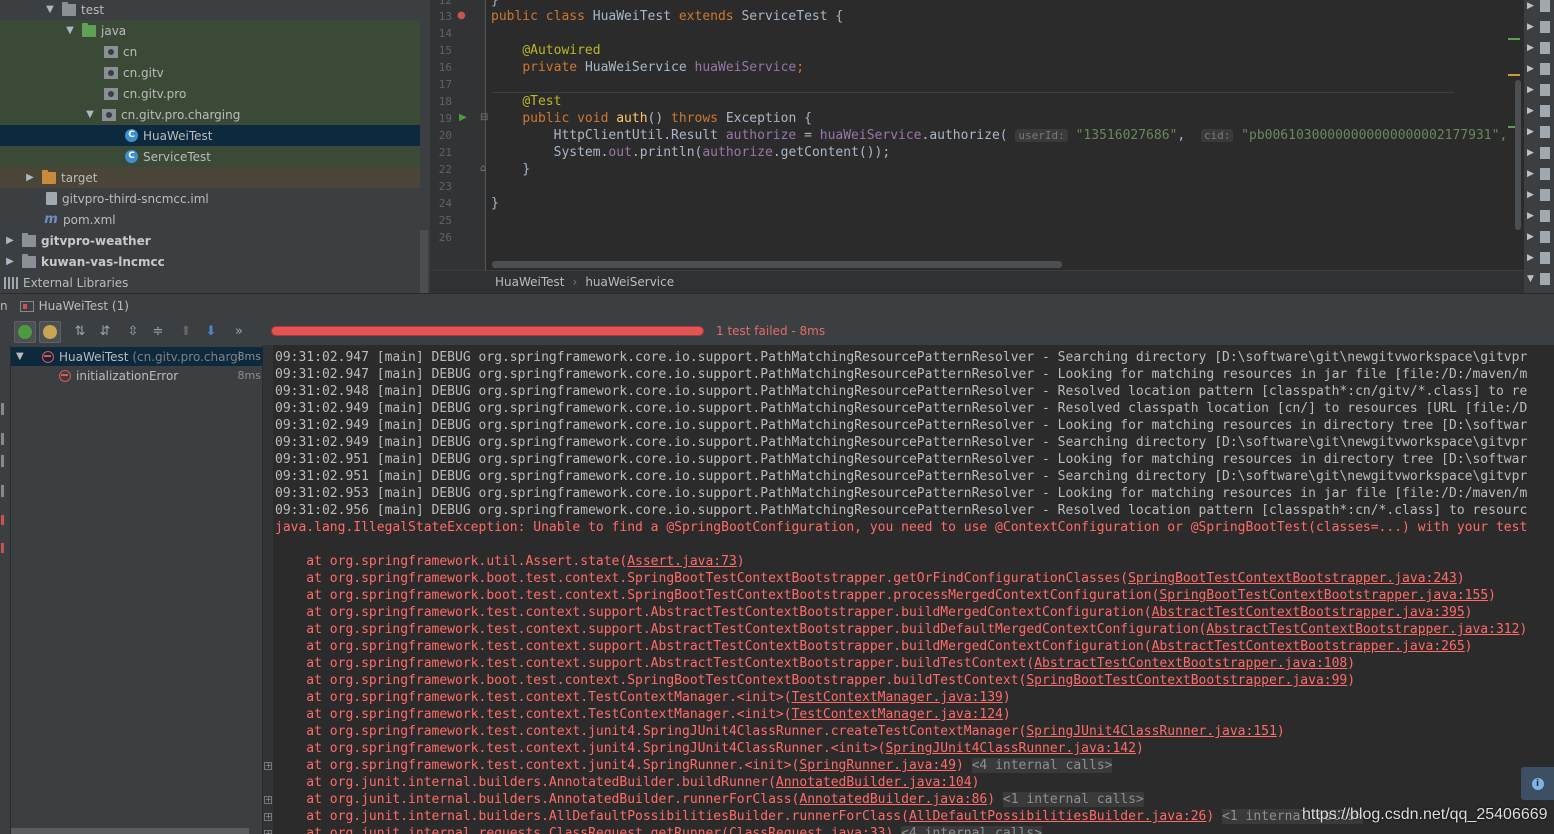  What do you see at coordinates (483, 169) in the screenshot?
I see `fold-end-icon: ⌂` at bounding box center [483, 169].